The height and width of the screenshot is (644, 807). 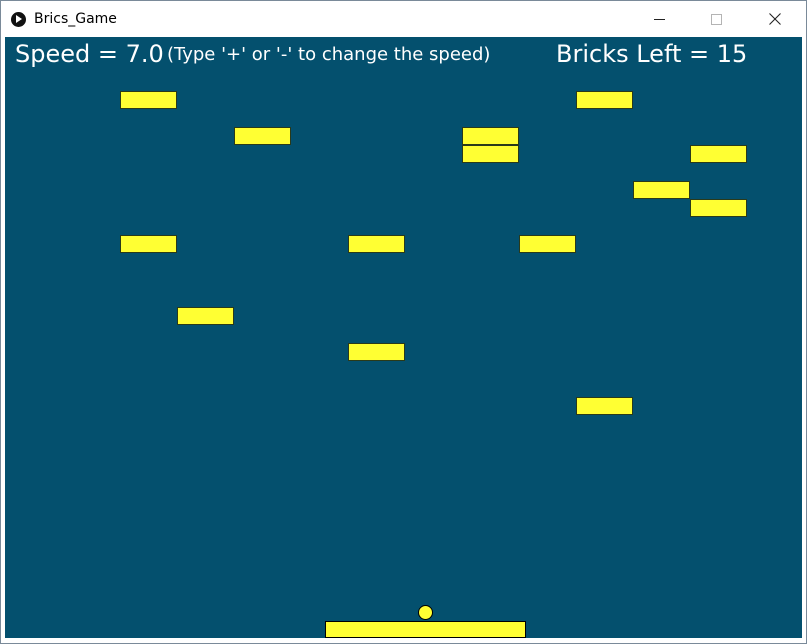 I want to click on close-icon, so click(x=775, y=19).